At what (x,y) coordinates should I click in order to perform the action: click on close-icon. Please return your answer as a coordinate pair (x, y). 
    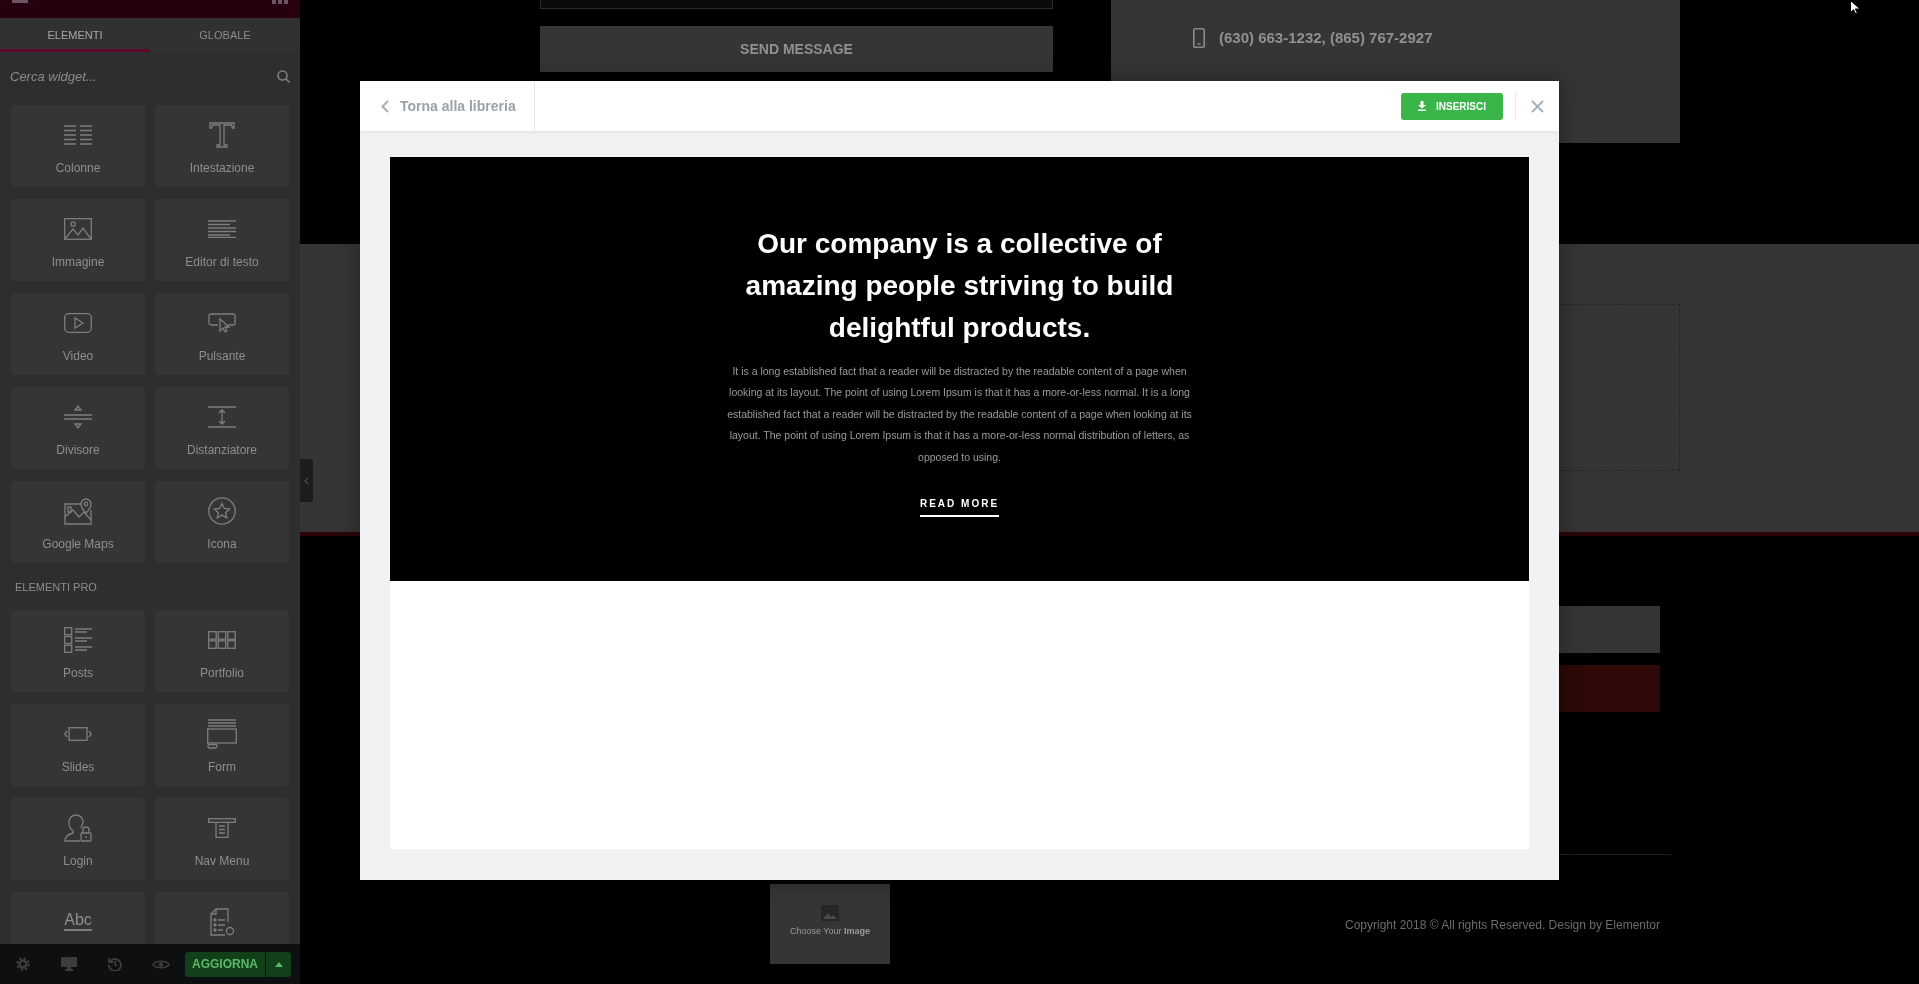
    Looking at the image, I should click on (1537, 106).